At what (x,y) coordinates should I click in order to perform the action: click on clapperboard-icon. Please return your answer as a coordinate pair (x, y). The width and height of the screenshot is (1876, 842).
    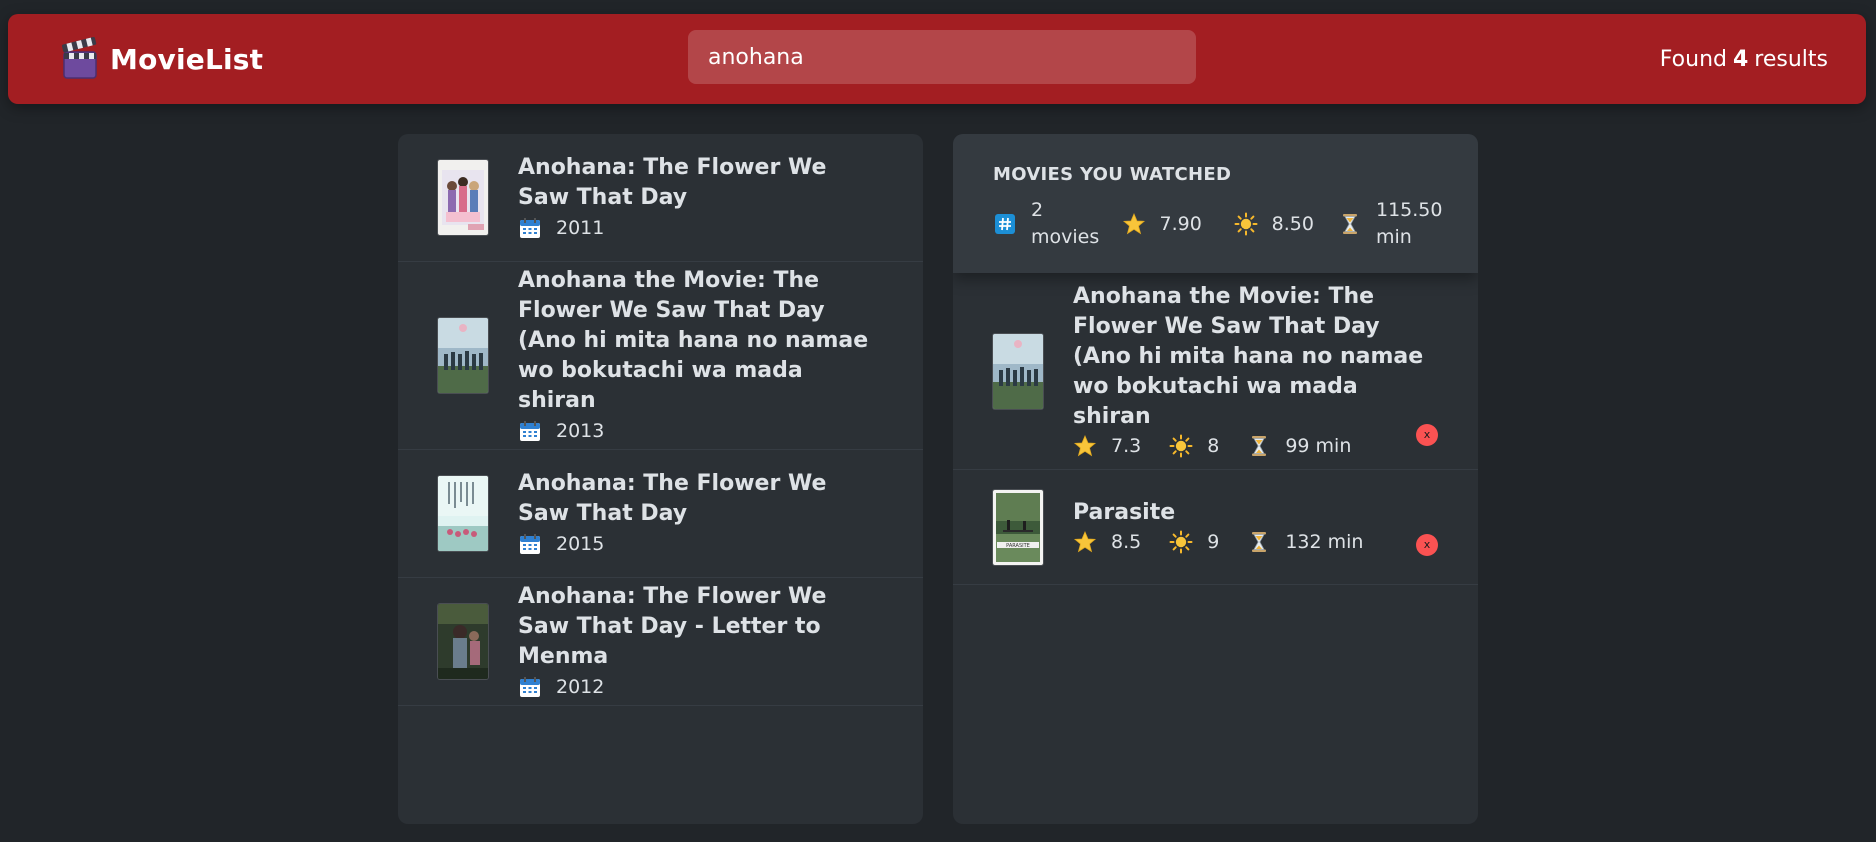
    Looking at the image, I should click on (81, 59).